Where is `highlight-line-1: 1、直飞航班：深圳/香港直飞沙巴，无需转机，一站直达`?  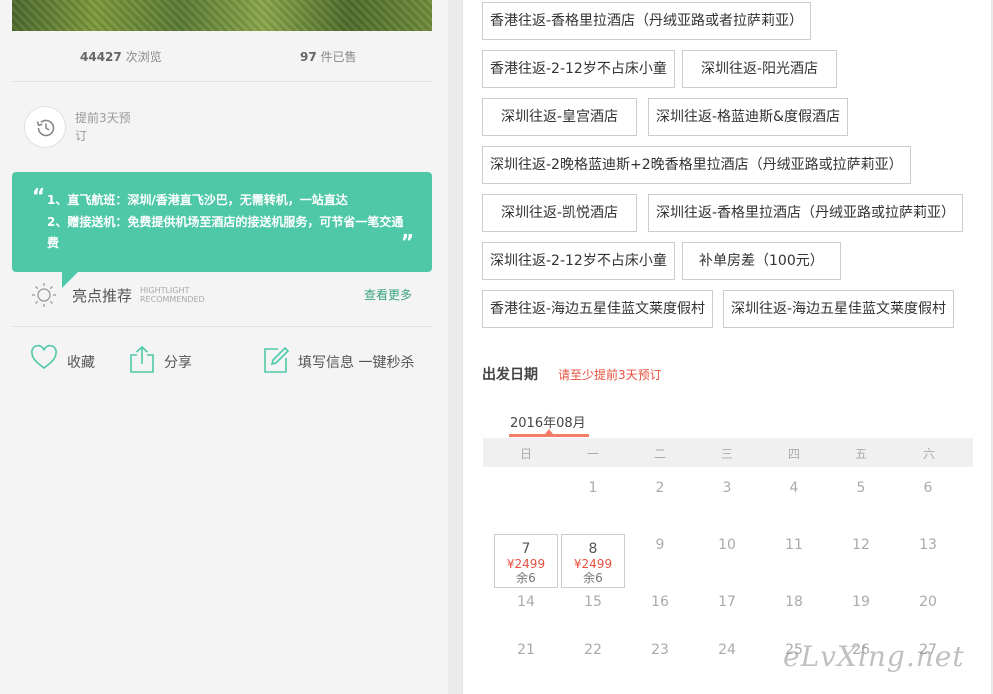
highlight-line-1: 1、直飞航班：深圳/香港直飞沙巴，无需转机，一站直达 is located at coordinates (197, 200).